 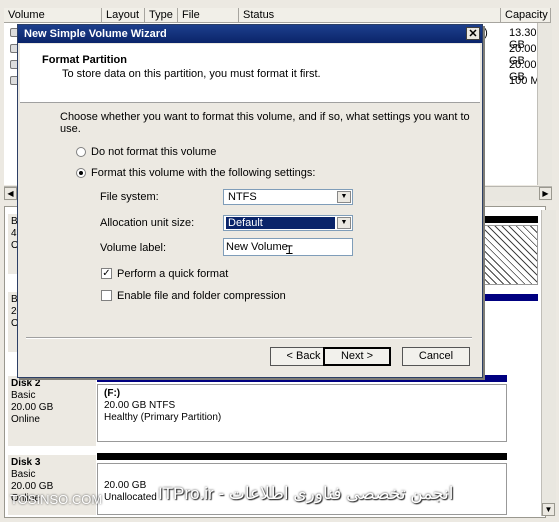 What do you see at coordinates (548, 363) in the screenshot?
I see `graph-vscroll: ▼` at bounding box center [548, 363].